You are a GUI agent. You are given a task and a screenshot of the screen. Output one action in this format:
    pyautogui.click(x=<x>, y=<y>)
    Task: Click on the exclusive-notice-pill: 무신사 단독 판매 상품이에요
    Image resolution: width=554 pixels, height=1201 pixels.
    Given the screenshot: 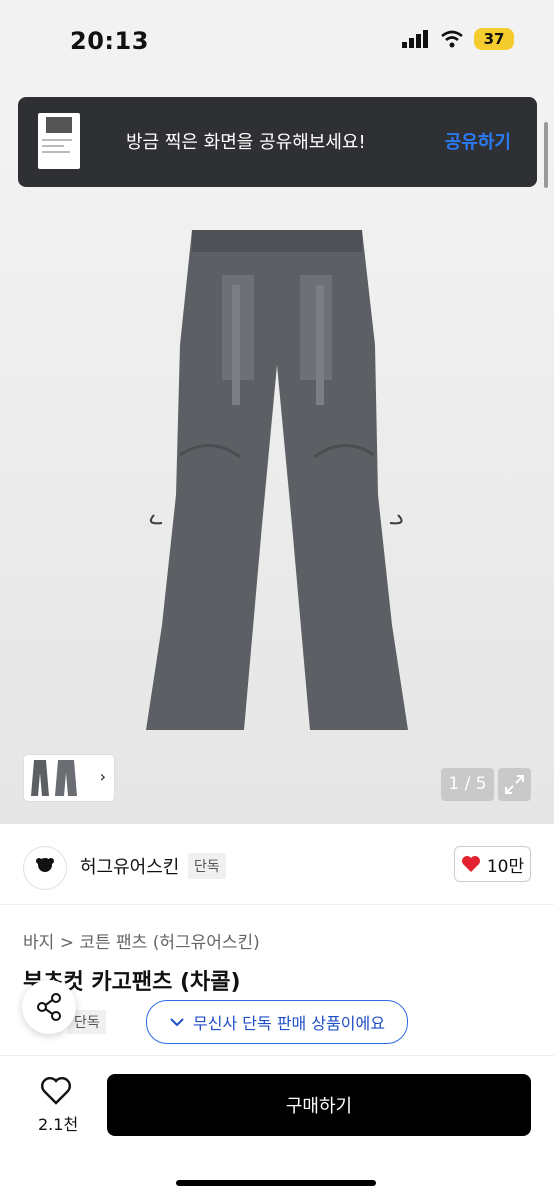 What is the action you would take?
    pyautogui.click(x=277, y=1022)
    